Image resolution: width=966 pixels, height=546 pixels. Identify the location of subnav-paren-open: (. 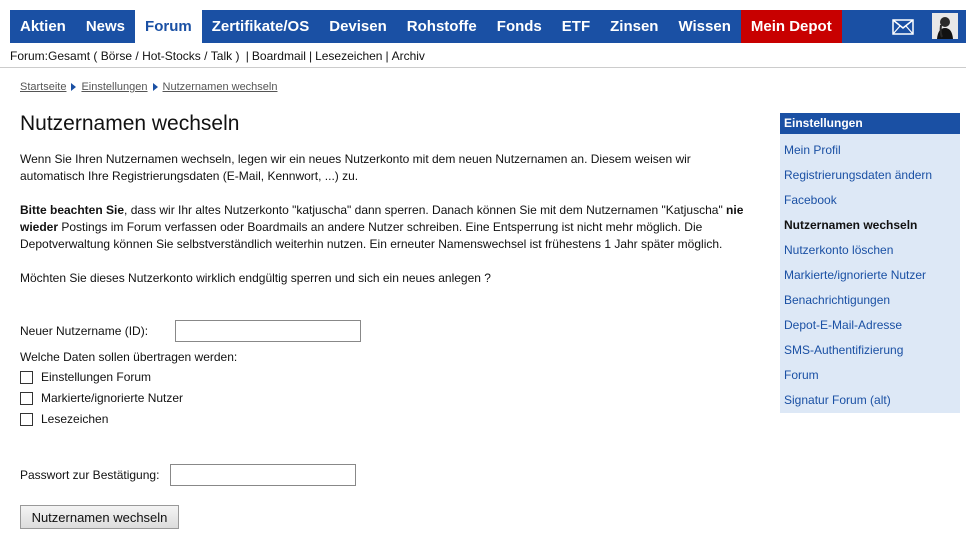
(95, 56).